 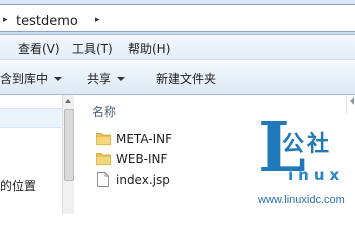 What do you see at coordinates (104, 111) in the screenshot?
I see `column-header-name: 名称` at bounding box center [104, 111].